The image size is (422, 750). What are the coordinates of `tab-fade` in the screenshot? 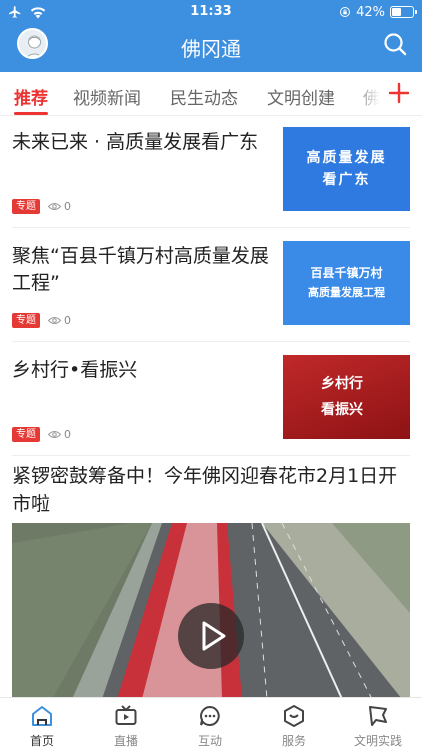 It's located at (372, 93).